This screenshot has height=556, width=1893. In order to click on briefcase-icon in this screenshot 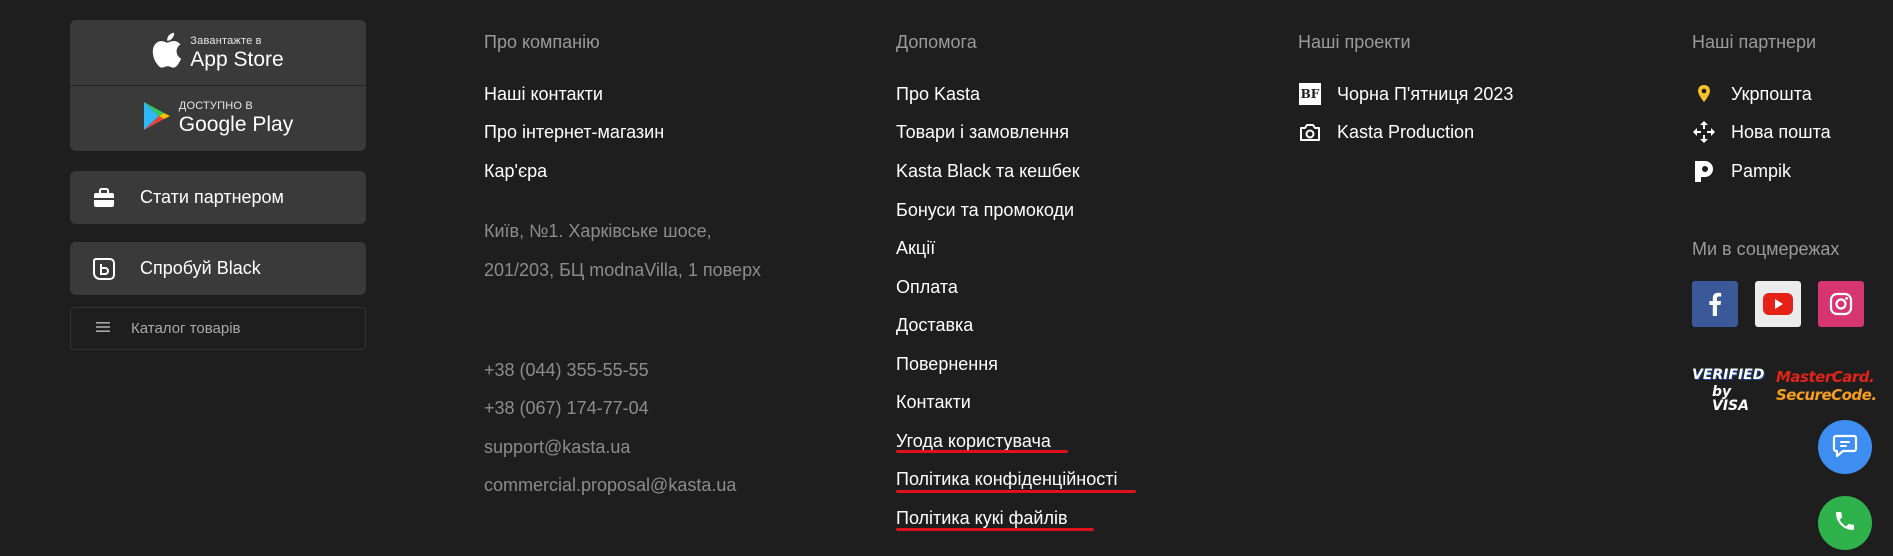, I will do `click(104, 198)`.